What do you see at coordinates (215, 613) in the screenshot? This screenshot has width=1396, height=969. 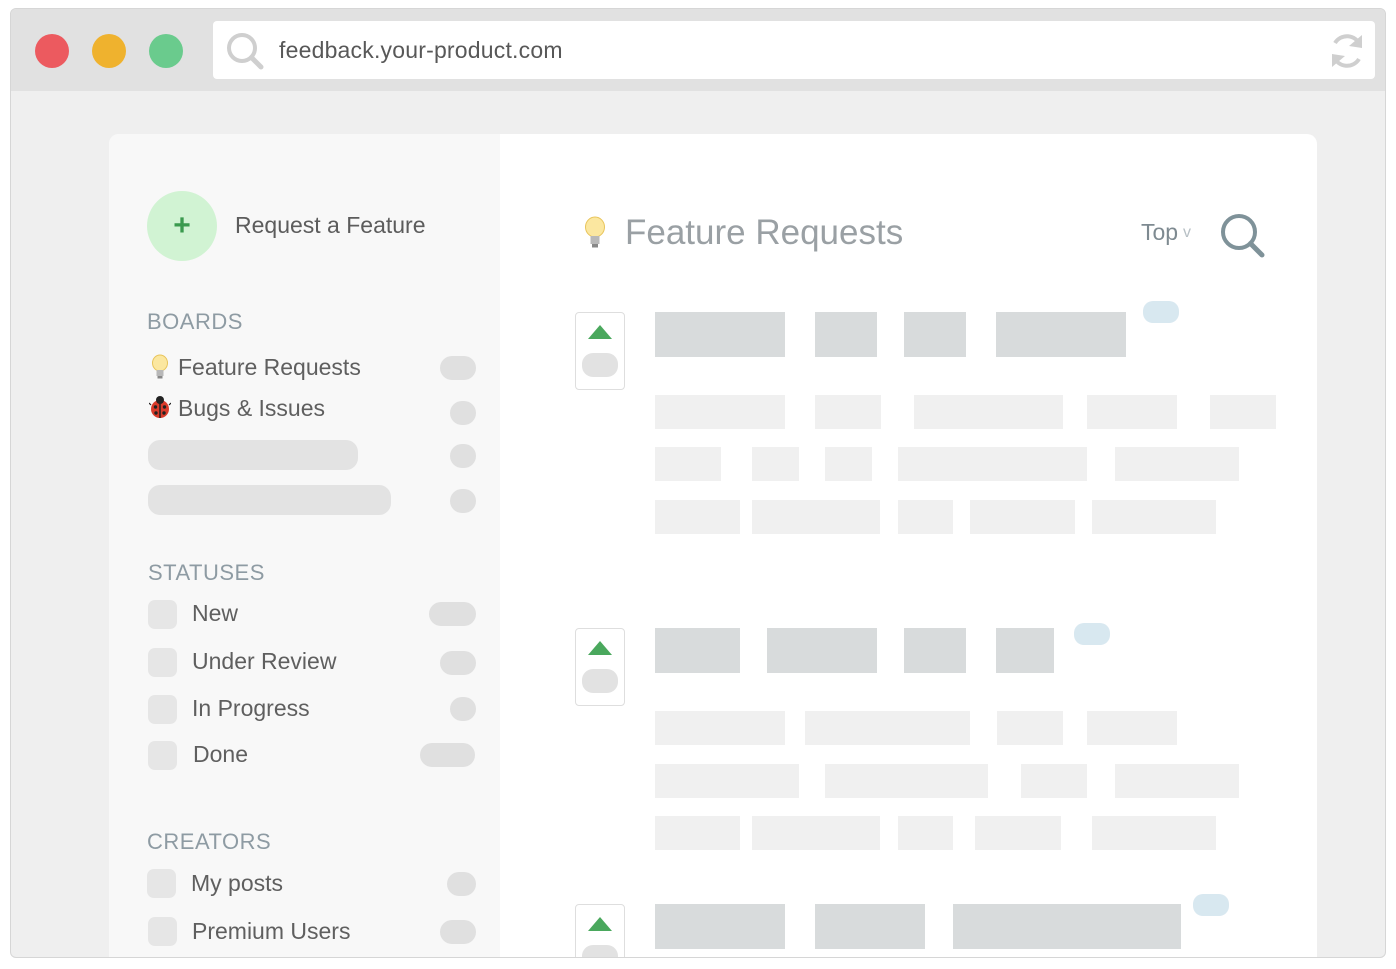 I see `status-label-new: New` at bounding box center [215, 613].